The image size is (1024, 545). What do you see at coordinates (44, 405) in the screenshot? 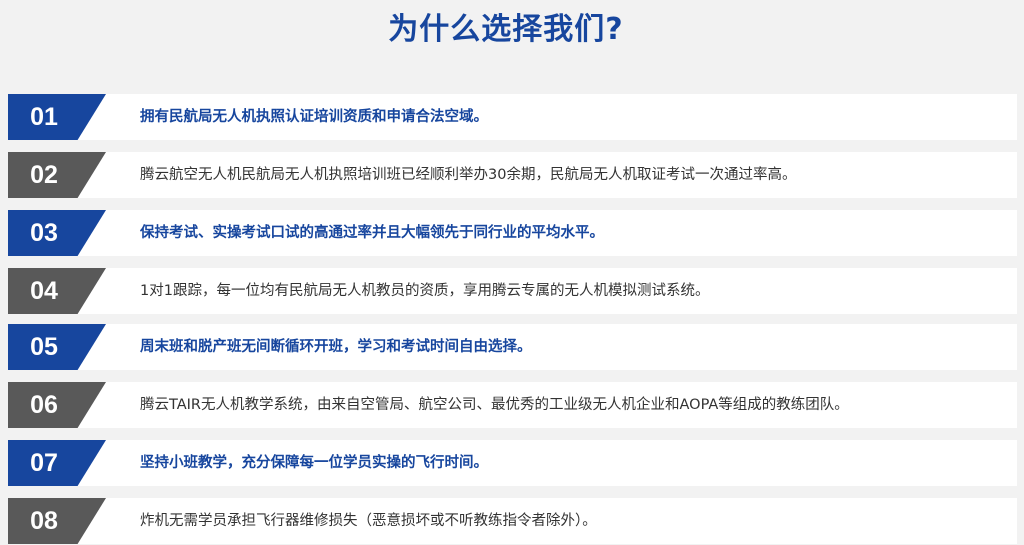
I see `reason-number: 06` at bounding box center [44, 405].